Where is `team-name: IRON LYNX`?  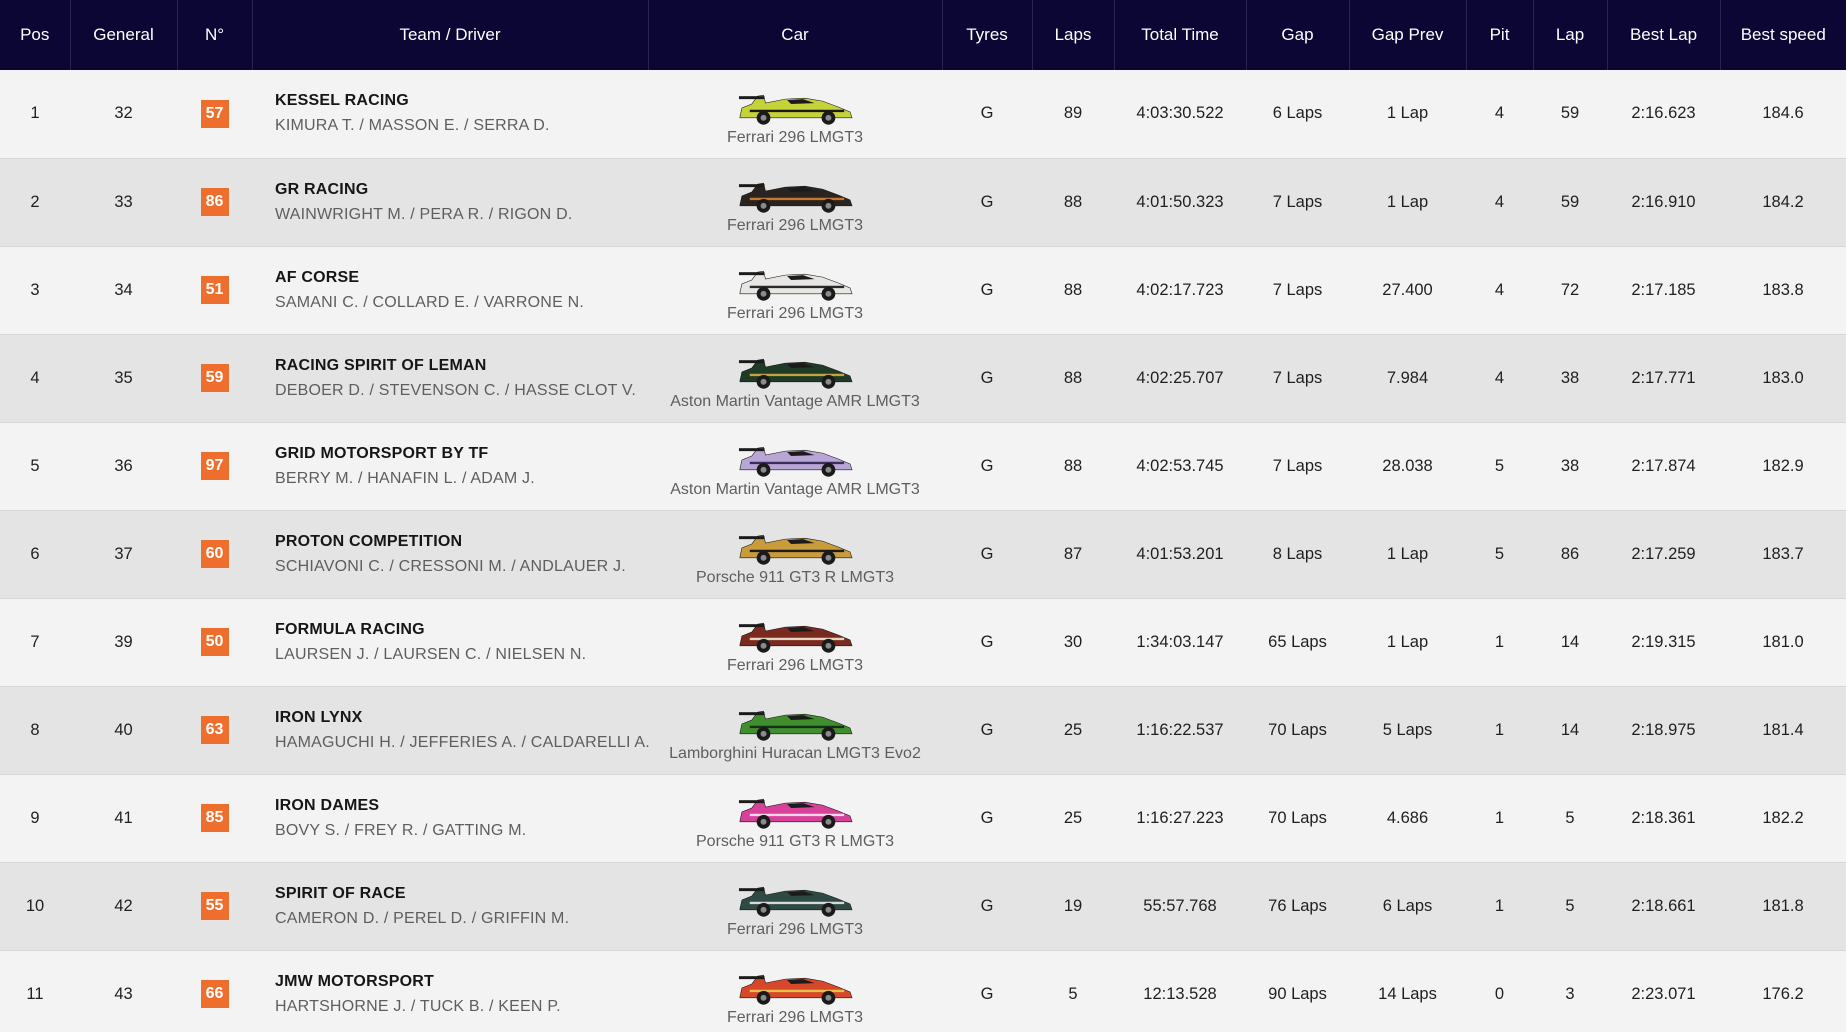 team-name: IRON LYNX is located at coordinates (461, 718).